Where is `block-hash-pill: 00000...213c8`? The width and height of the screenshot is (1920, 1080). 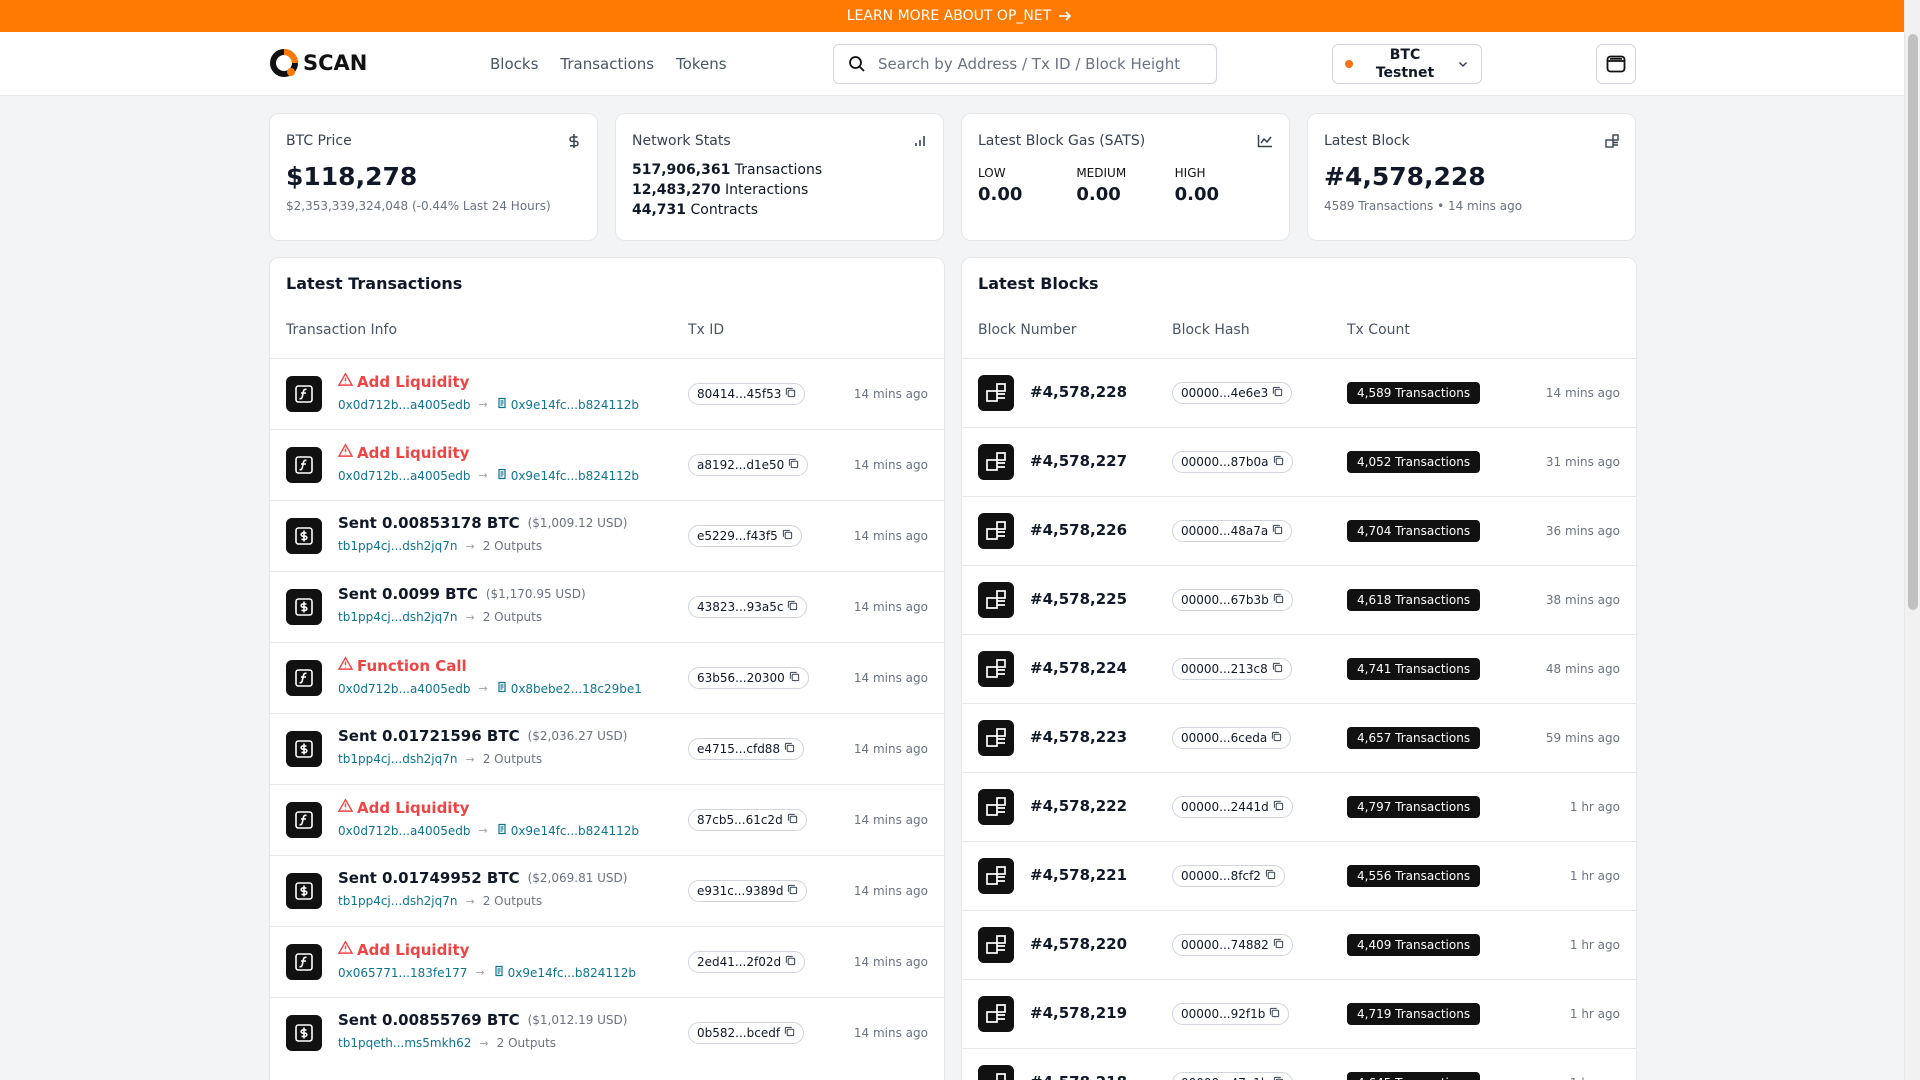
block-hash-pill: 00000...213c8 is located at coordinates (1232, 669).